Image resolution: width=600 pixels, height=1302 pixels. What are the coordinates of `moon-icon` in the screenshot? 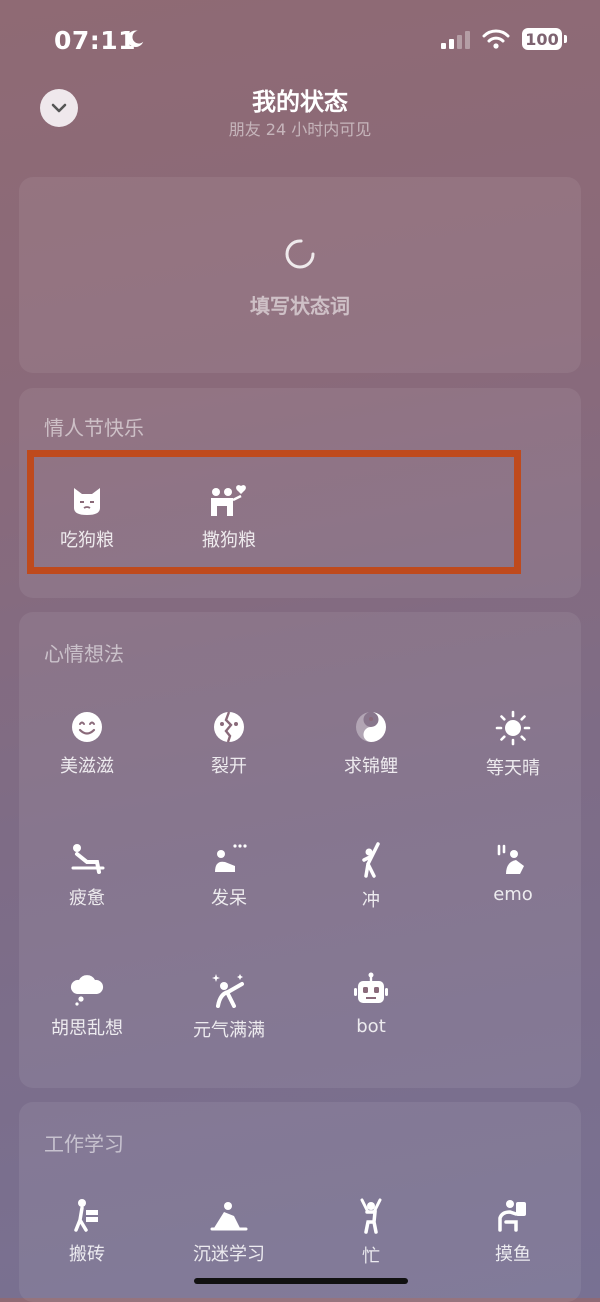 It's located at (135, 38).